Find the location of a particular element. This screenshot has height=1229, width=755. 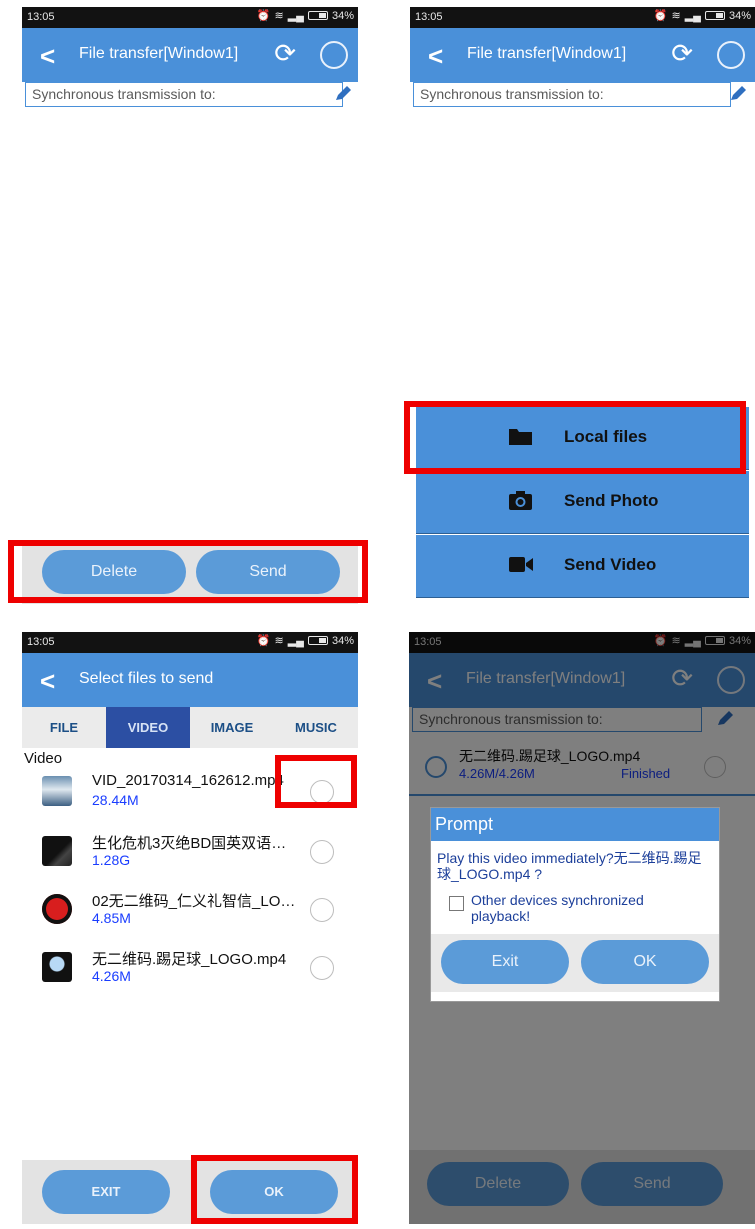

file-size: 28.44M is located at coordinates (115, 800).